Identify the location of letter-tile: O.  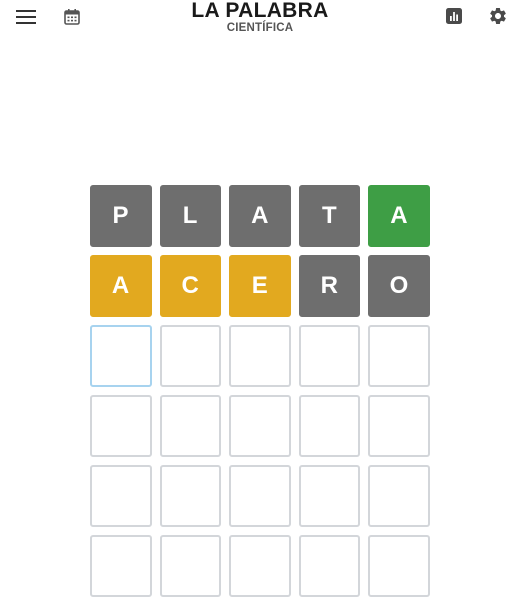
(399, 286).